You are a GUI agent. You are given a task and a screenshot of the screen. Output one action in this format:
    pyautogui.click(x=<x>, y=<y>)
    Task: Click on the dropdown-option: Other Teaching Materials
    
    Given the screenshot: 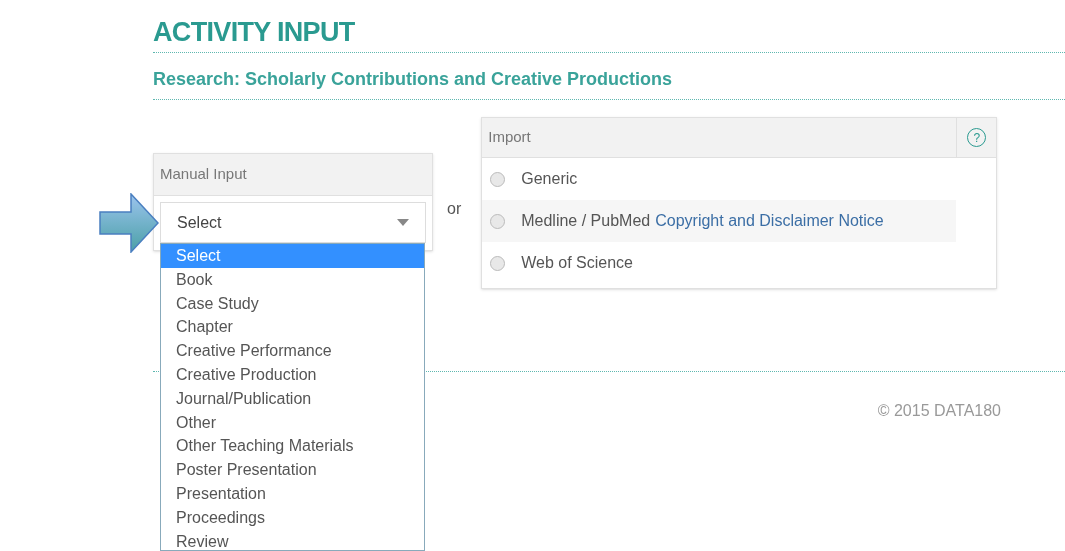 What is the action you would take?
    pyautogui.click(x=292, y=446)
    